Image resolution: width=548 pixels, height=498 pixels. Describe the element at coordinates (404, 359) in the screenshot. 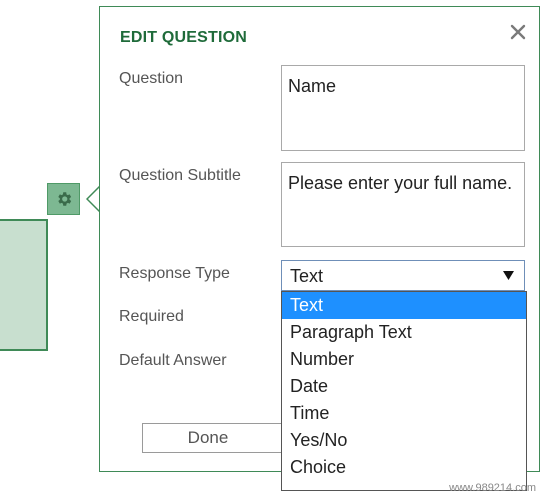

I see `dropdown-option-number: Number` at that location.